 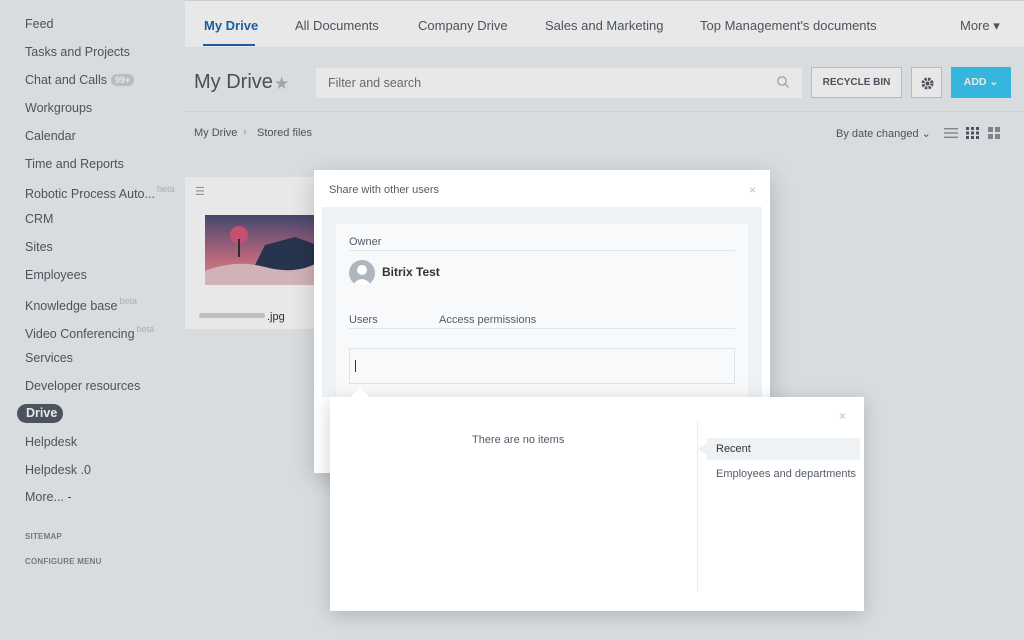 I want to click on tab-notch, so click(x=702, y=449).